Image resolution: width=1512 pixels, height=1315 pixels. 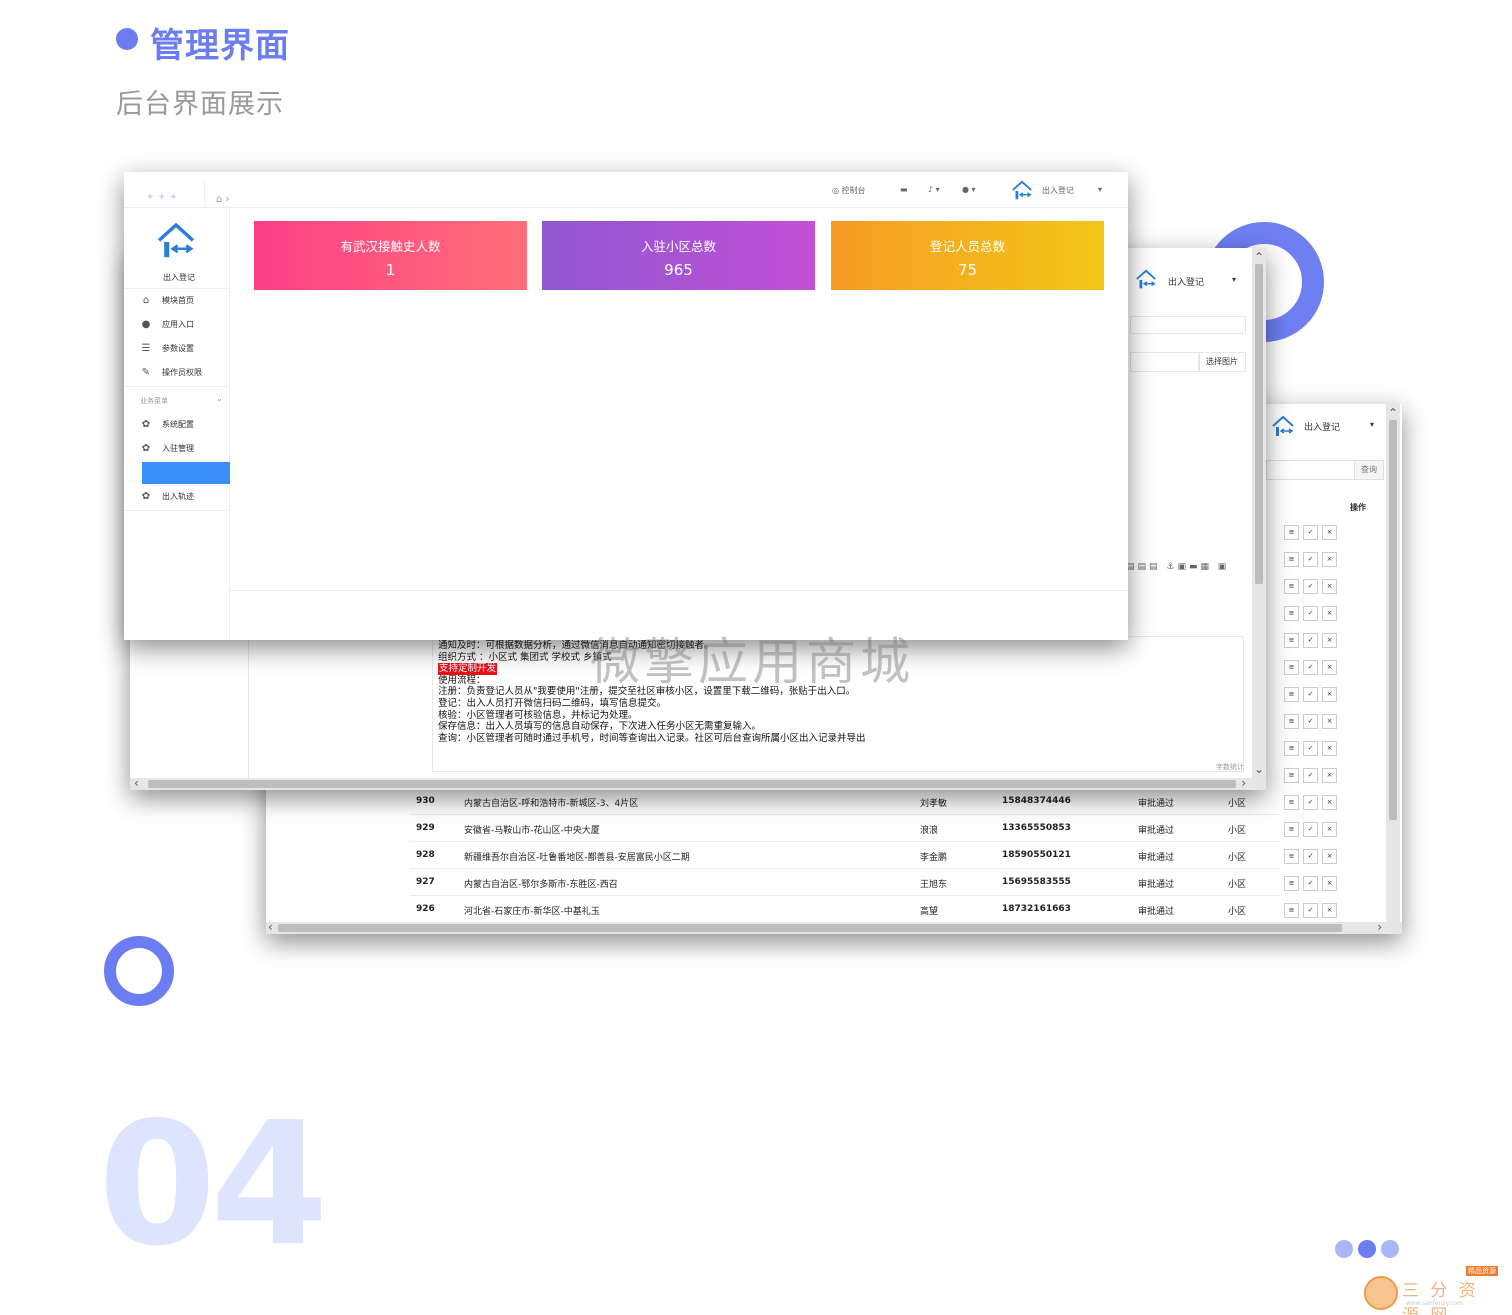 I want to click on stat-card-contacts: 有武汉接触史人数 1, so click(x=390, y=255).